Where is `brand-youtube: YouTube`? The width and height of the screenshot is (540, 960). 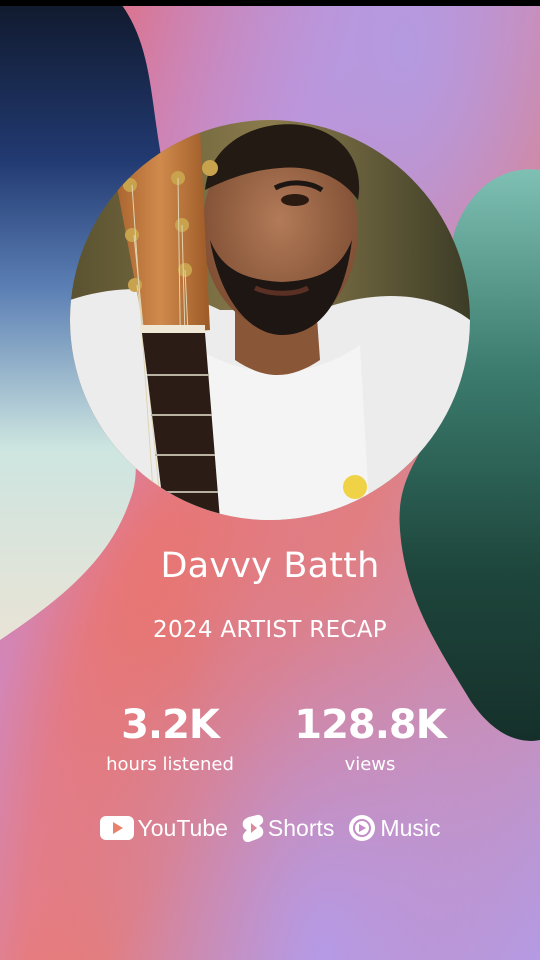 brand-youtube: YouTube is located at coordinates (163, 828).